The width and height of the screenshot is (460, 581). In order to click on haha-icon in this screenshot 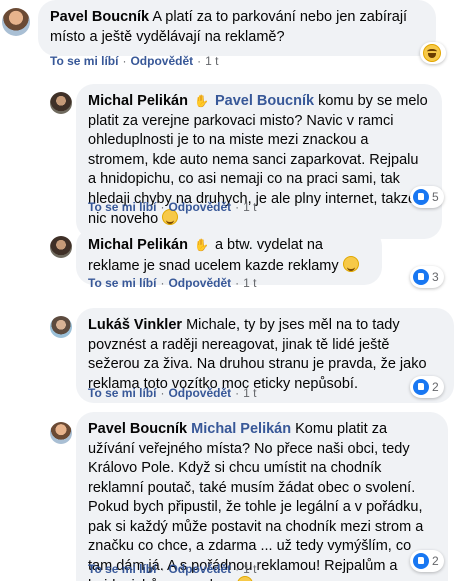, I will do `click(432, 53)`.